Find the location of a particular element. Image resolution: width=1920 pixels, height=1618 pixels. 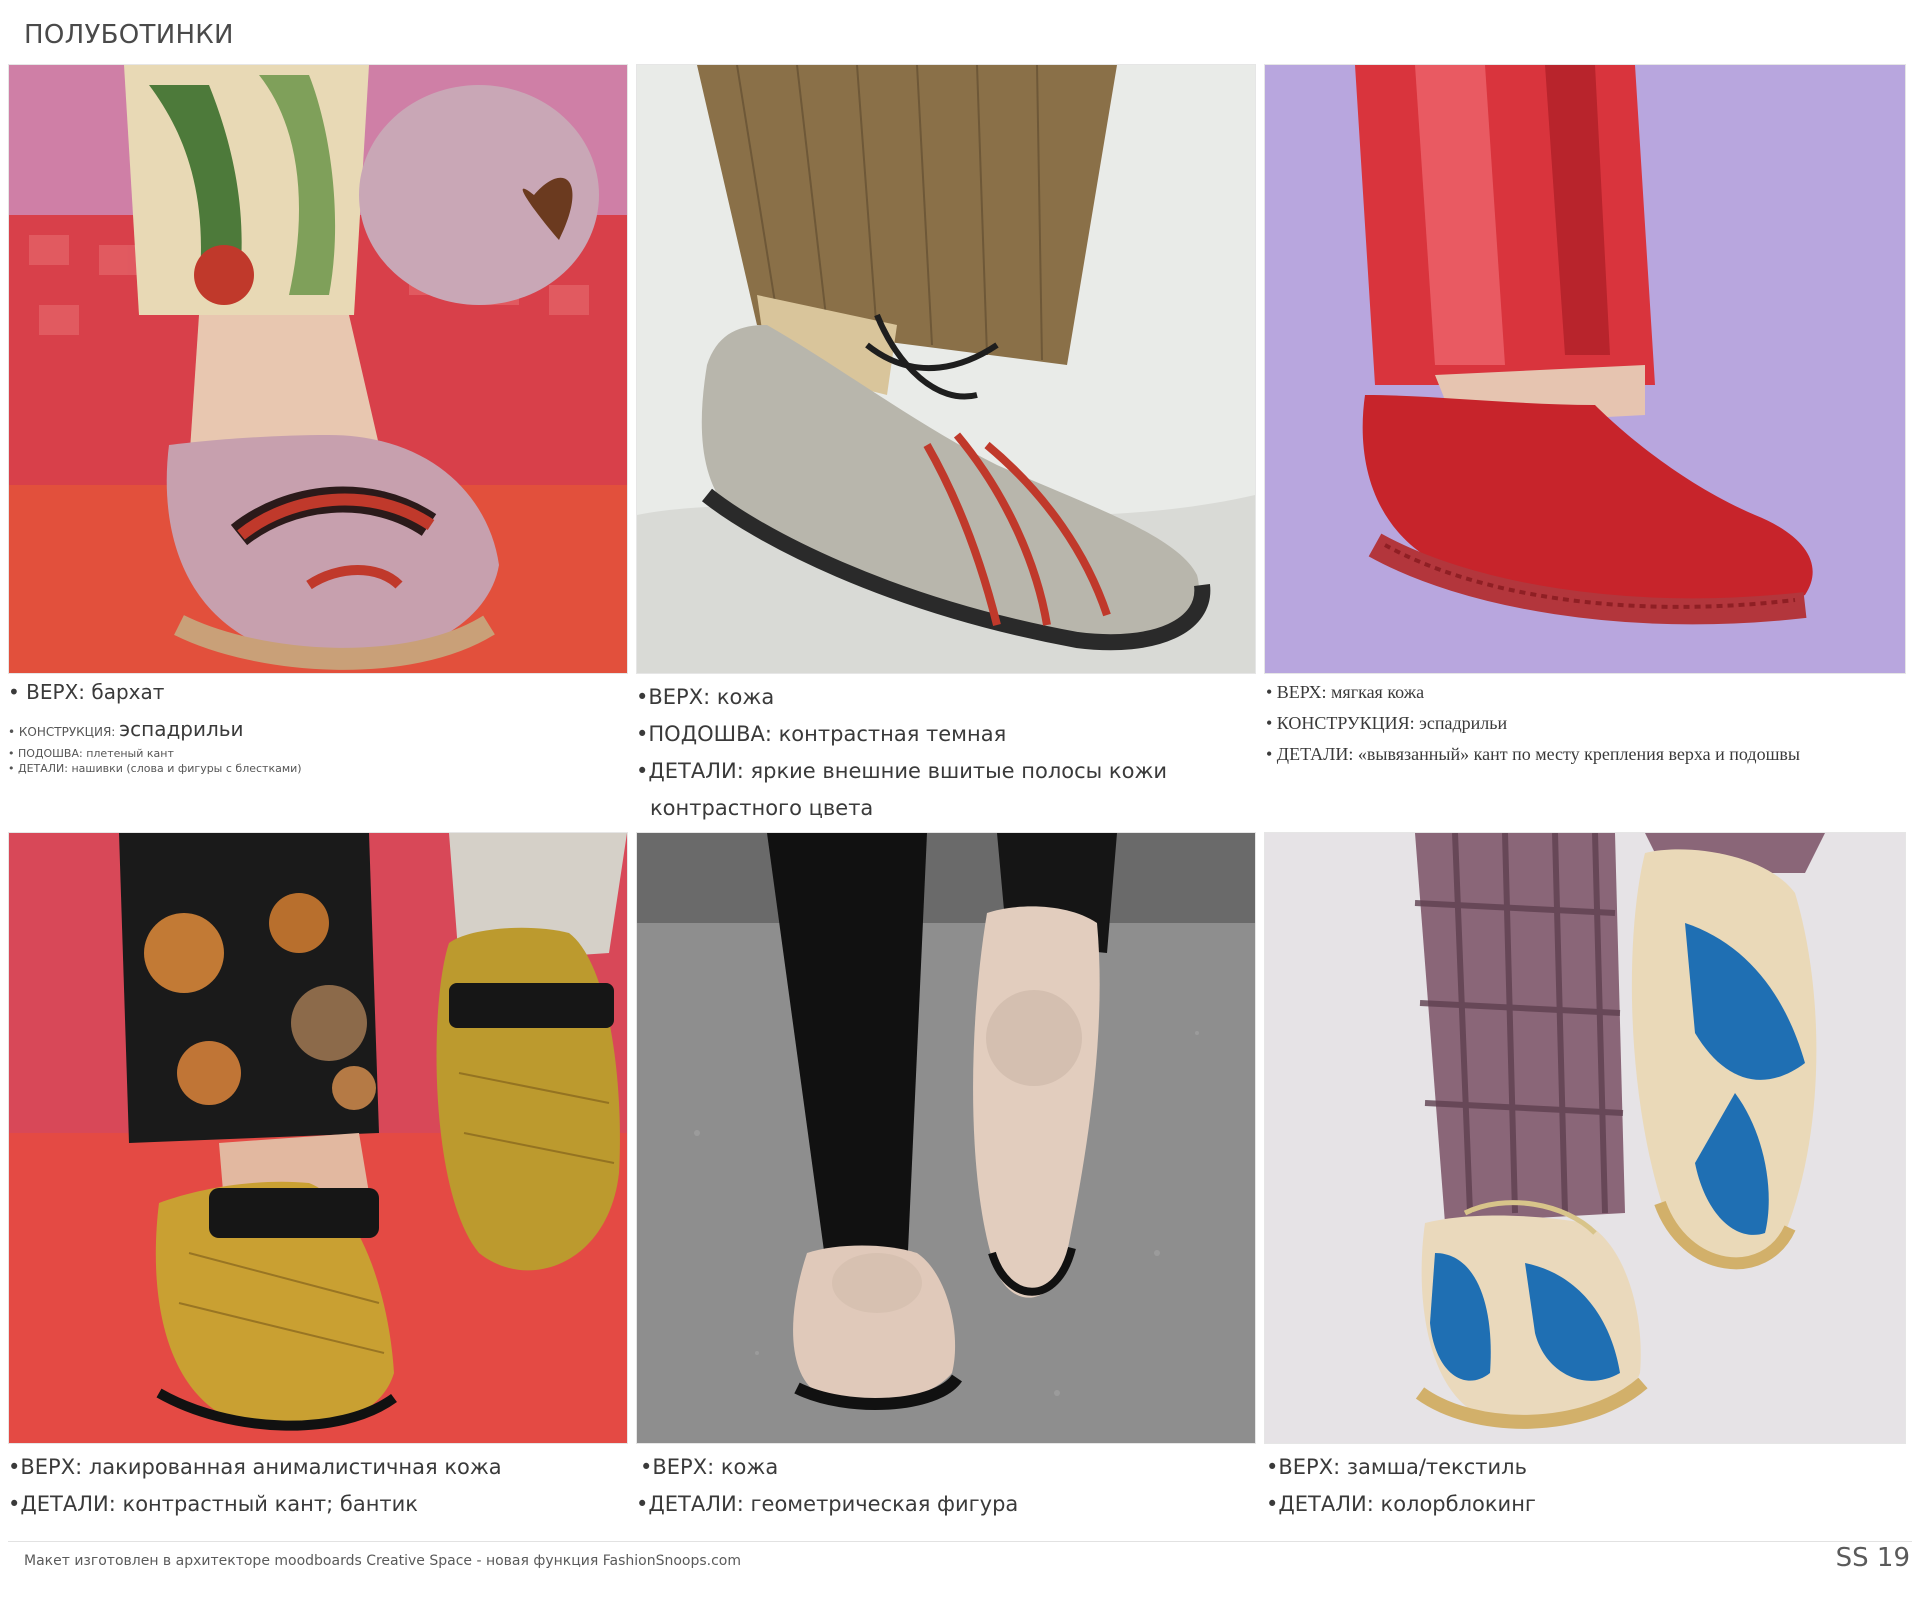

caption-line: • ВЕРХ: бархат is located at coordinates (86, 692).